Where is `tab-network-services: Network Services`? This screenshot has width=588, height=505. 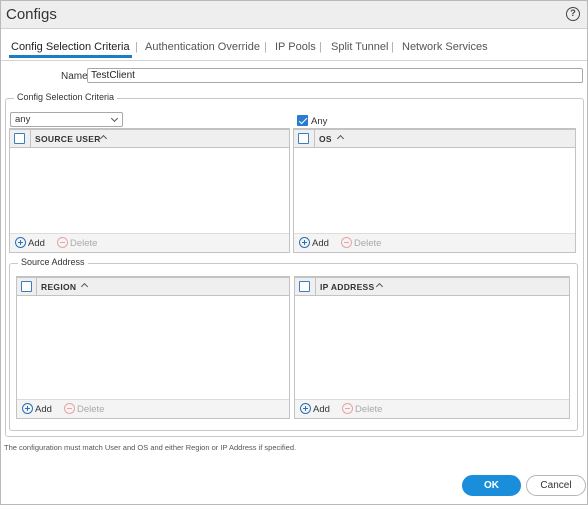 tab-network-services: Network Services is located at coordinates (445, 47).